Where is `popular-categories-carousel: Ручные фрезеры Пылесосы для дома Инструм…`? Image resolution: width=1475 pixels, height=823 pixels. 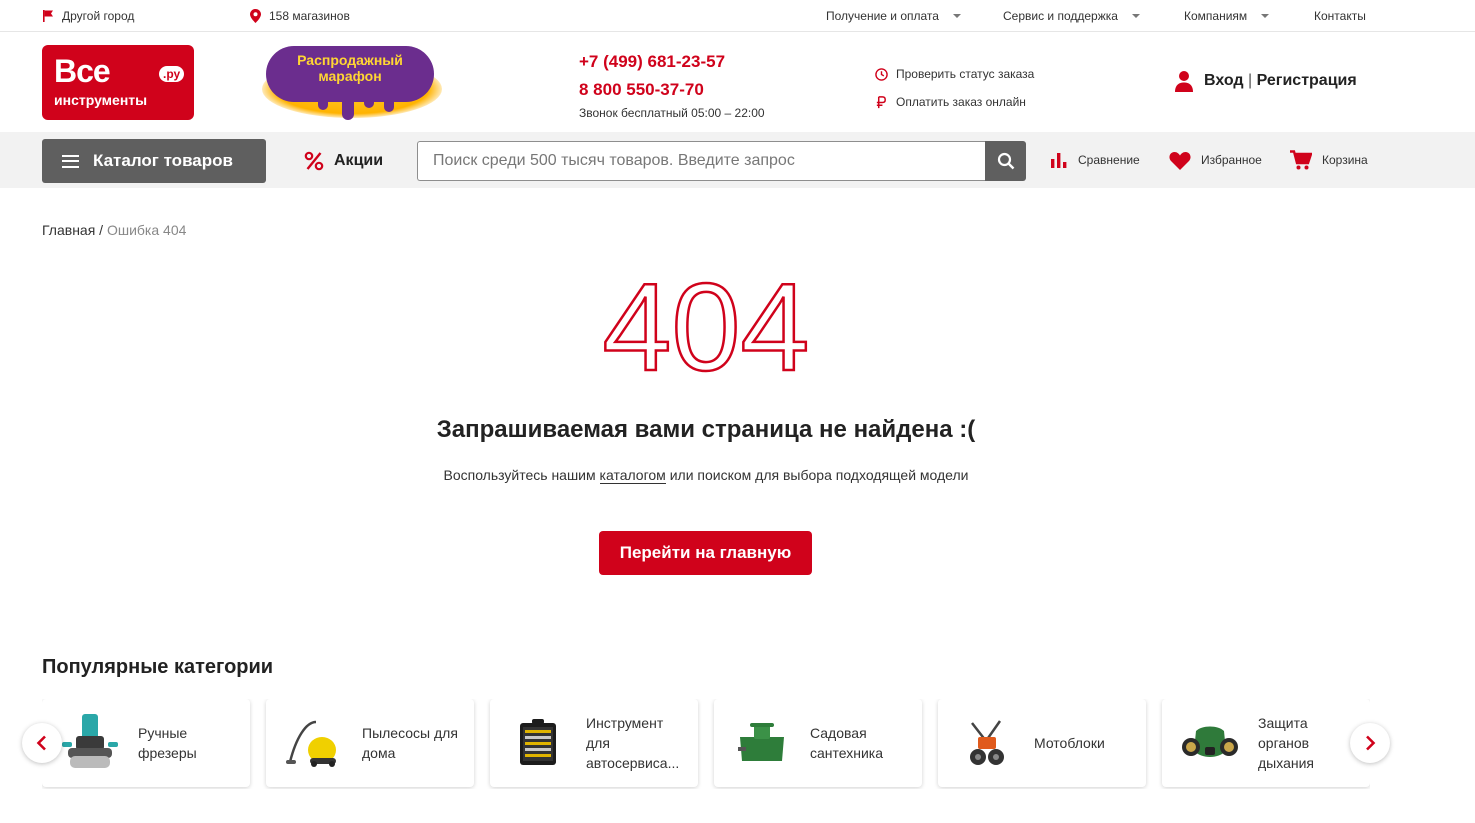
popular-categories-carousel: Ручные фрезеры Пылесосы для дома Инструм… is located at coordinates (706, 744).